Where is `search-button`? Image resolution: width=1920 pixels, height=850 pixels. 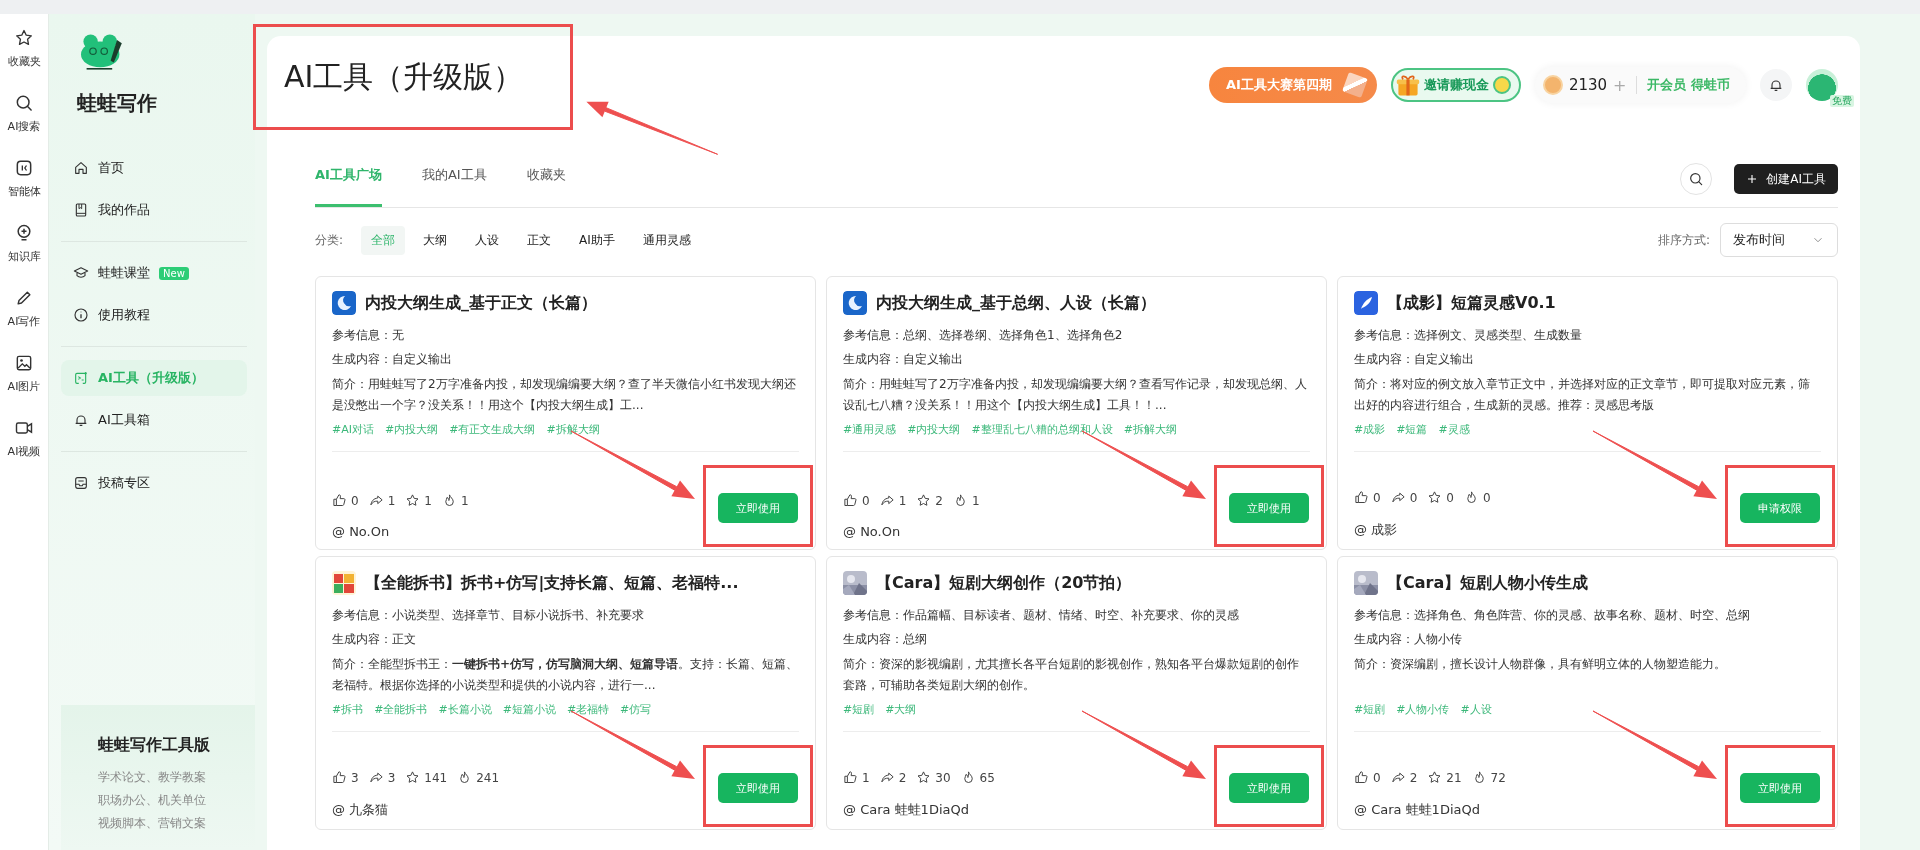
search-button is located at coordinates (1696, 179).